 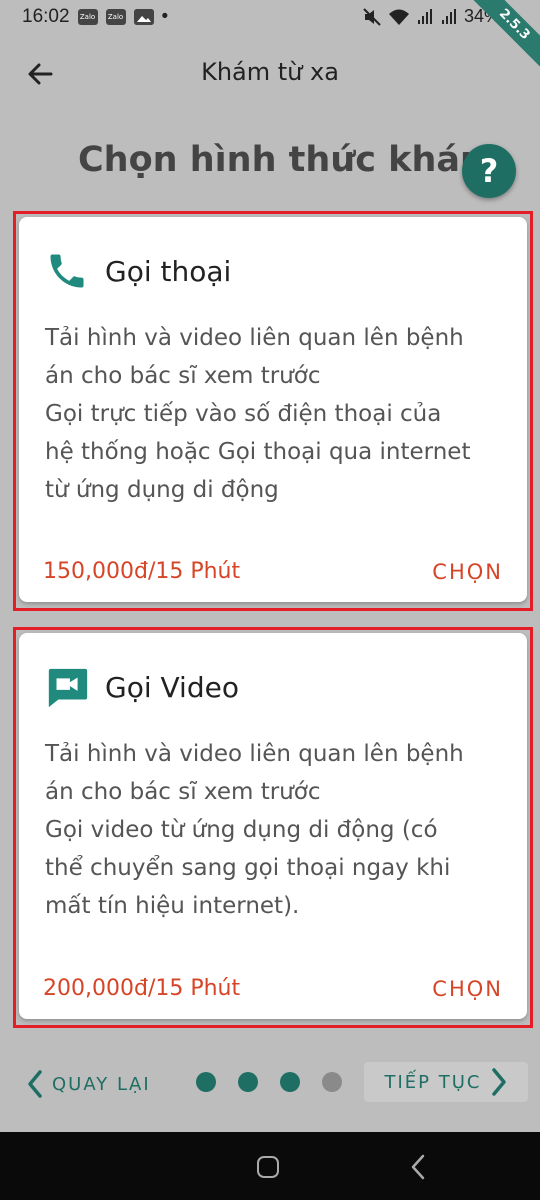 I want to click on system-navigation-bar, so click(x=270, y=1166).